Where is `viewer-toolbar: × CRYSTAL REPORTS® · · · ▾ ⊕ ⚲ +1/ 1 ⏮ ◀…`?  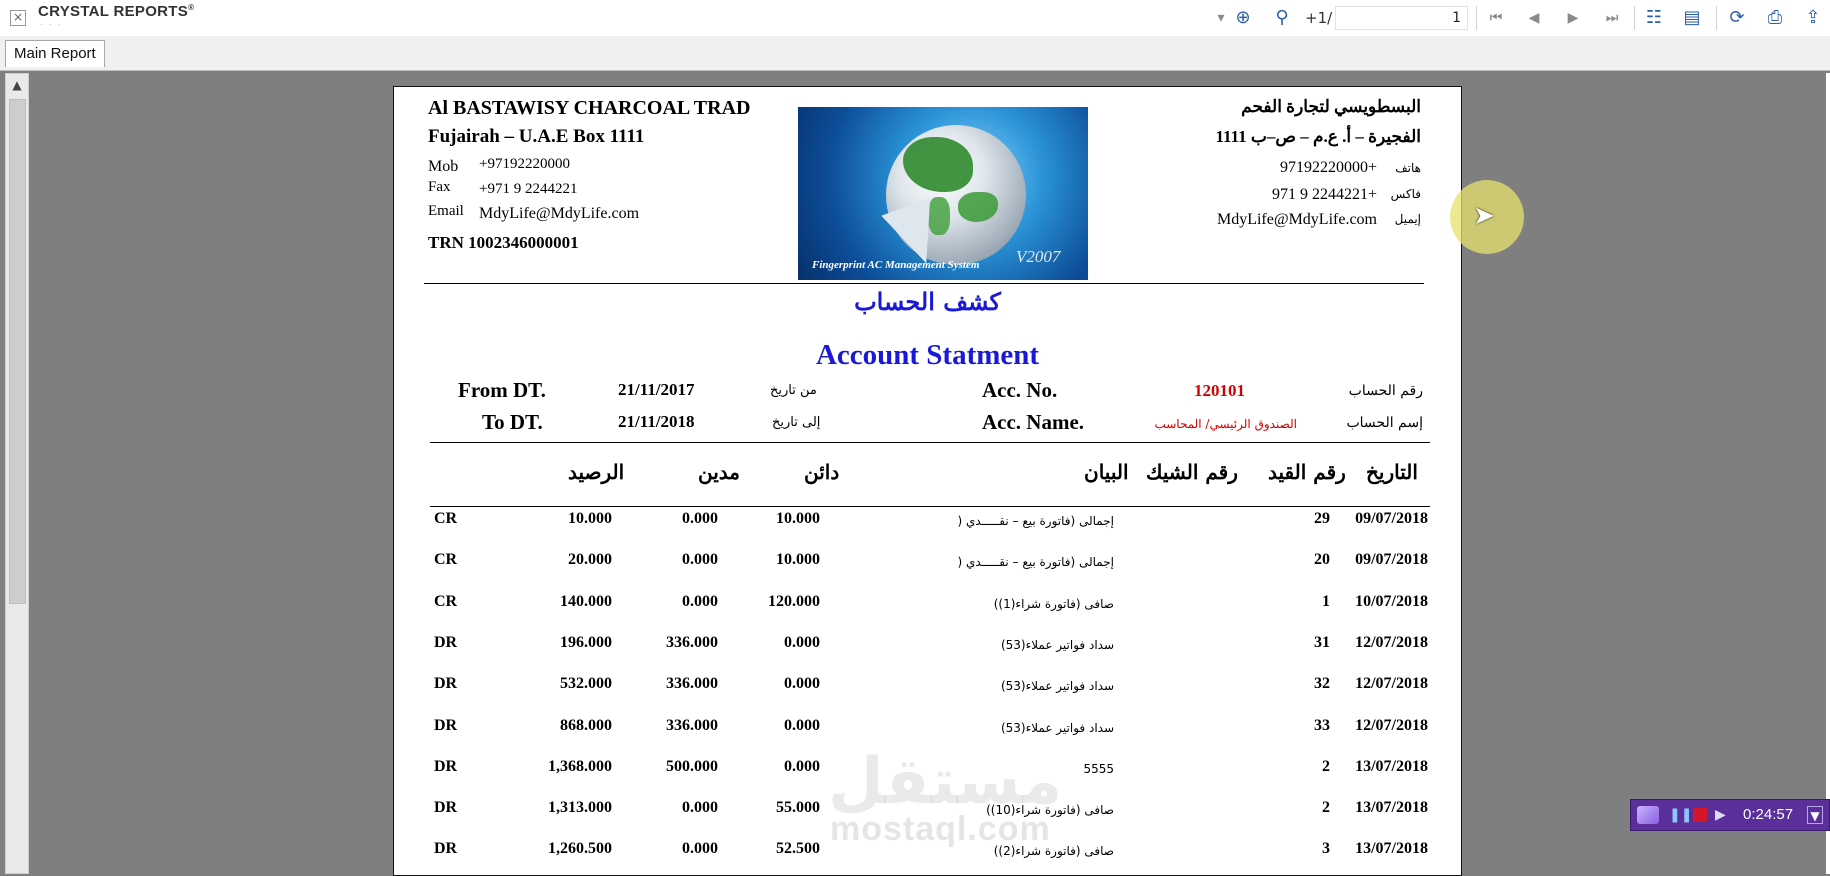 viewer-toolbar: × CRYSTAL REPORTS® · · · ▾ ⊕ ⚲ +1/ 1 ⏮ ◀… is located at coordinates (915, 18).